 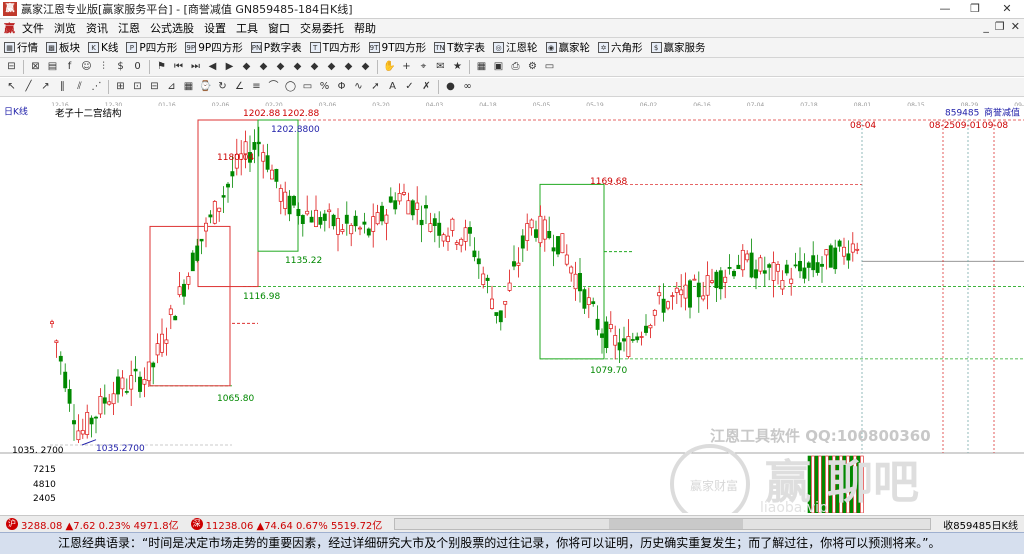 I want to click on mdi-minimize-button: _, so click(x=986, y=26).